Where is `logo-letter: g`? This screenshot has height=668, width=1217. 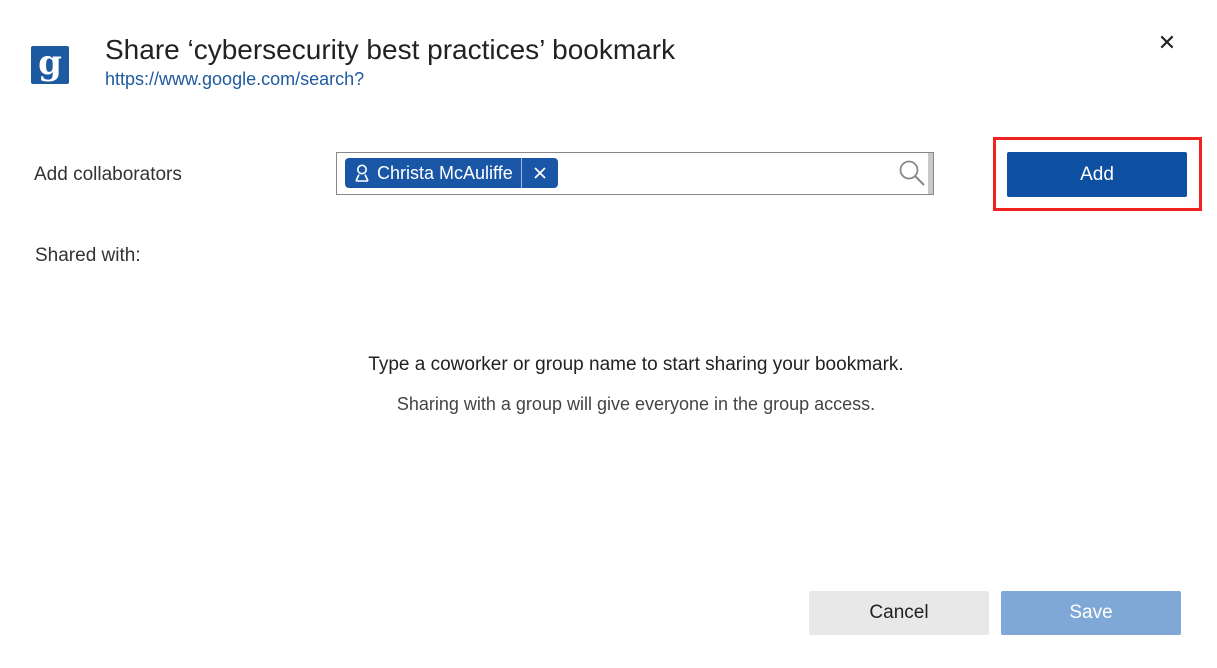 logo-letter: g is located at coordinates (50, 63).